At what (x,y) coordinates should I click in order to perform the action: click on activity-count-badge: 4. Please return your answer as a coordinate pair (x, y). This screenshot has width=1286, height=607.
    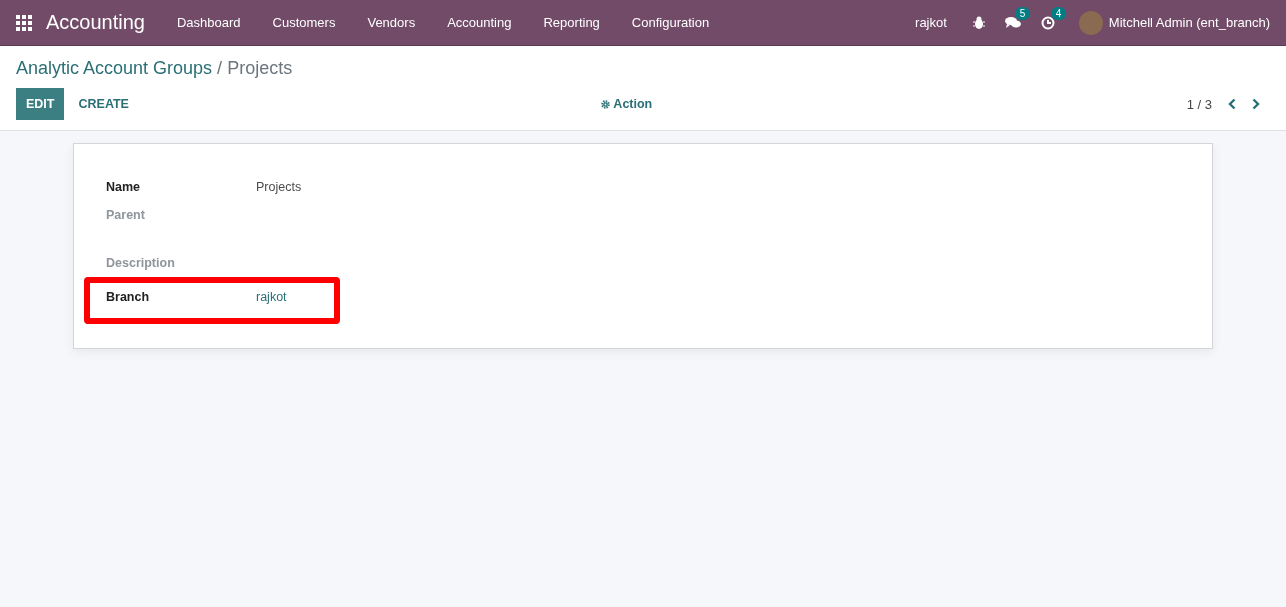
    Looking at the image, I should click on (1058, 13).